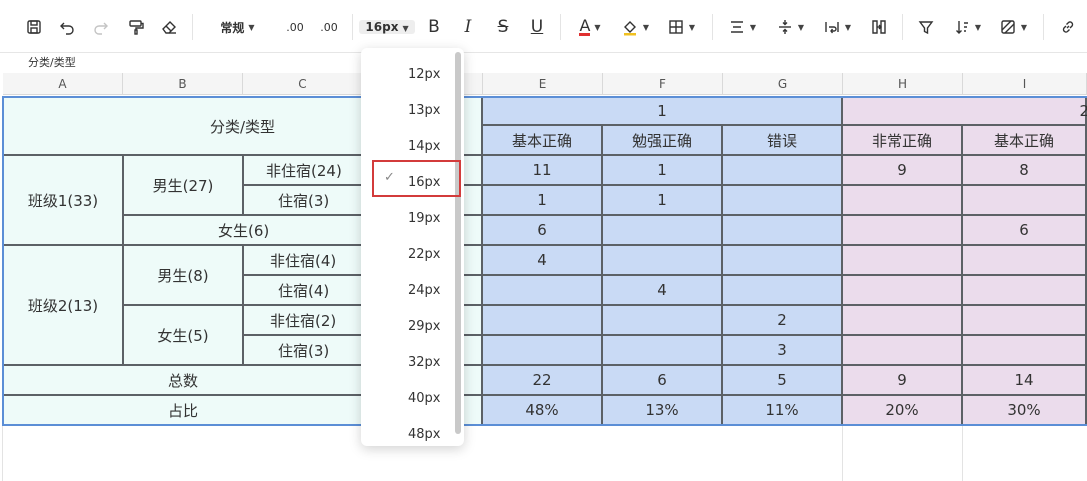  Describe the element at coordinates (663, 381) in the screenshot. I see `data-cell-barely-correct: 6` at that location.